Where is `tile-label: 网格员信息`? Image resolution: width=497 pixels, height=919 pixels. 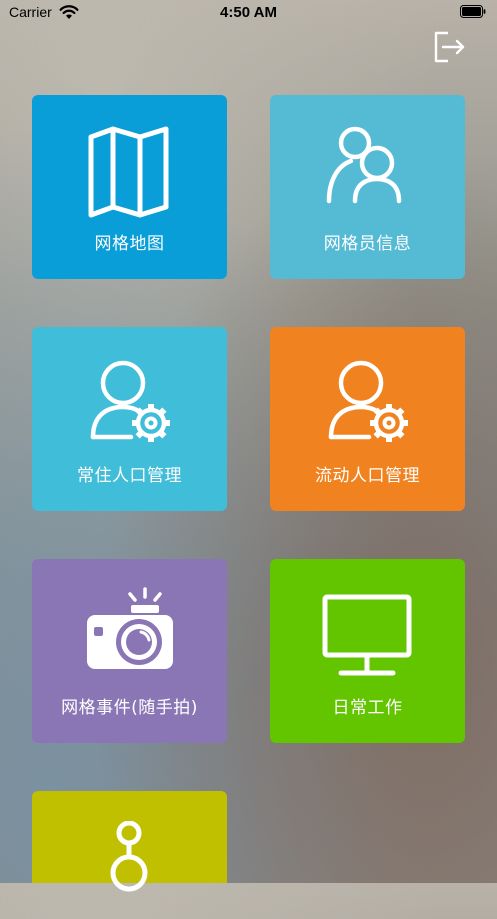
tile-label: 网格员信息 is located at coordinates (367, 244).